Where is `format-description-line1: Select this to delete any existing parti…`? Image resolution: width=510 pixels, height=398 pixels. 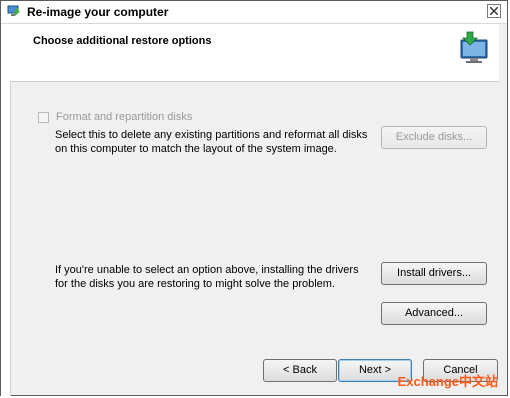
format-description-line1: Select this to delete any existing parti… is located at coordinates (211, 135).